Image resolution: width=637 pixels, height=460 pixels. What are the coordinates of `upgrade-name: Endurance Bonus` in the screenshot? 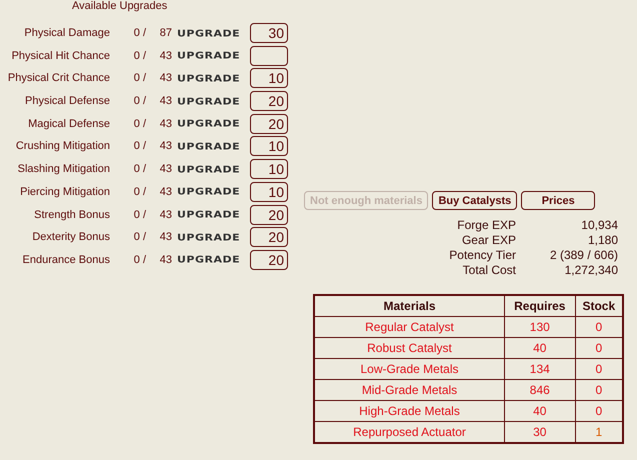 It's located at (66, 260).